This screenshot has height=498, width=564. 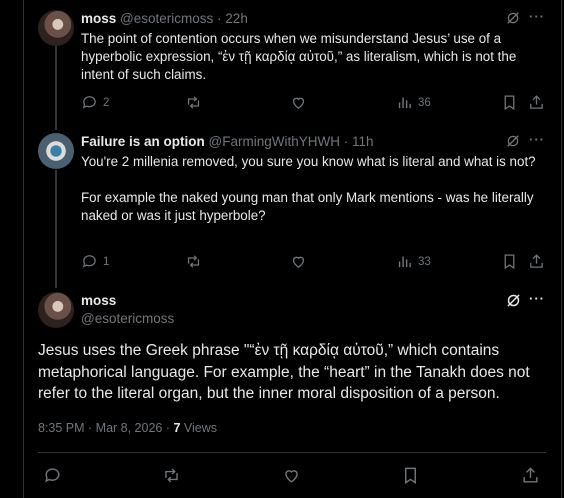 I want to click on views-label: Views, so click(x=199, y=428).